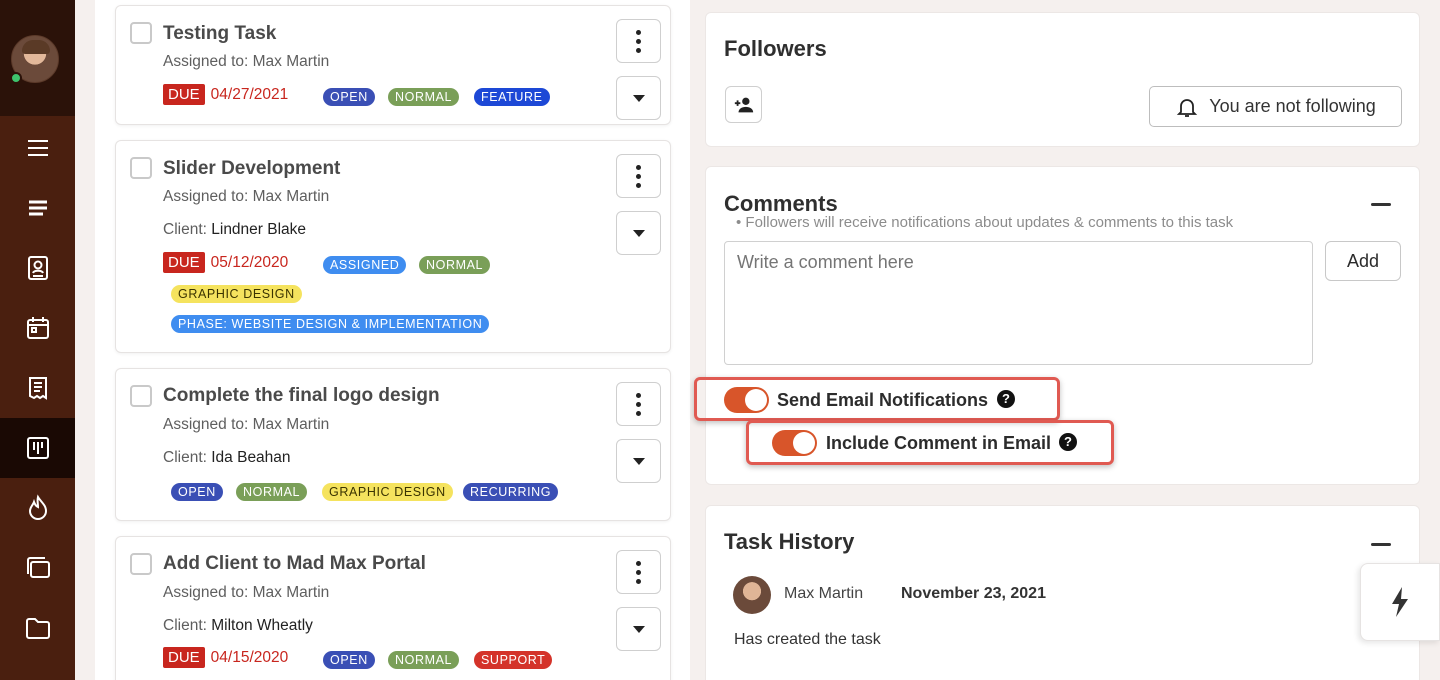 Image resolution: width=1440 pixels, height=680 pixels. I want to click on history-user: Max Martin, so click(824, 593).